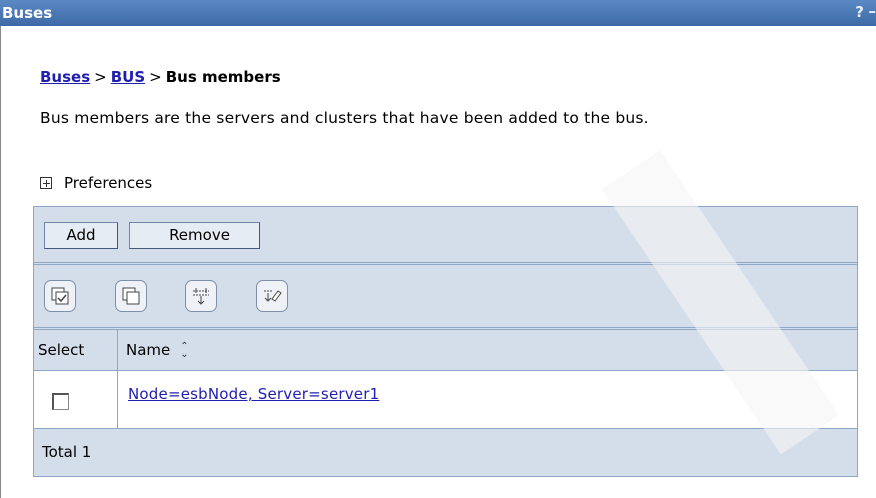  What do you see at coordinates (253, 394) in the screenshot?
I see `bus-member-link: Node=esbNode, Server=server1` at bounding box center [253, 394].